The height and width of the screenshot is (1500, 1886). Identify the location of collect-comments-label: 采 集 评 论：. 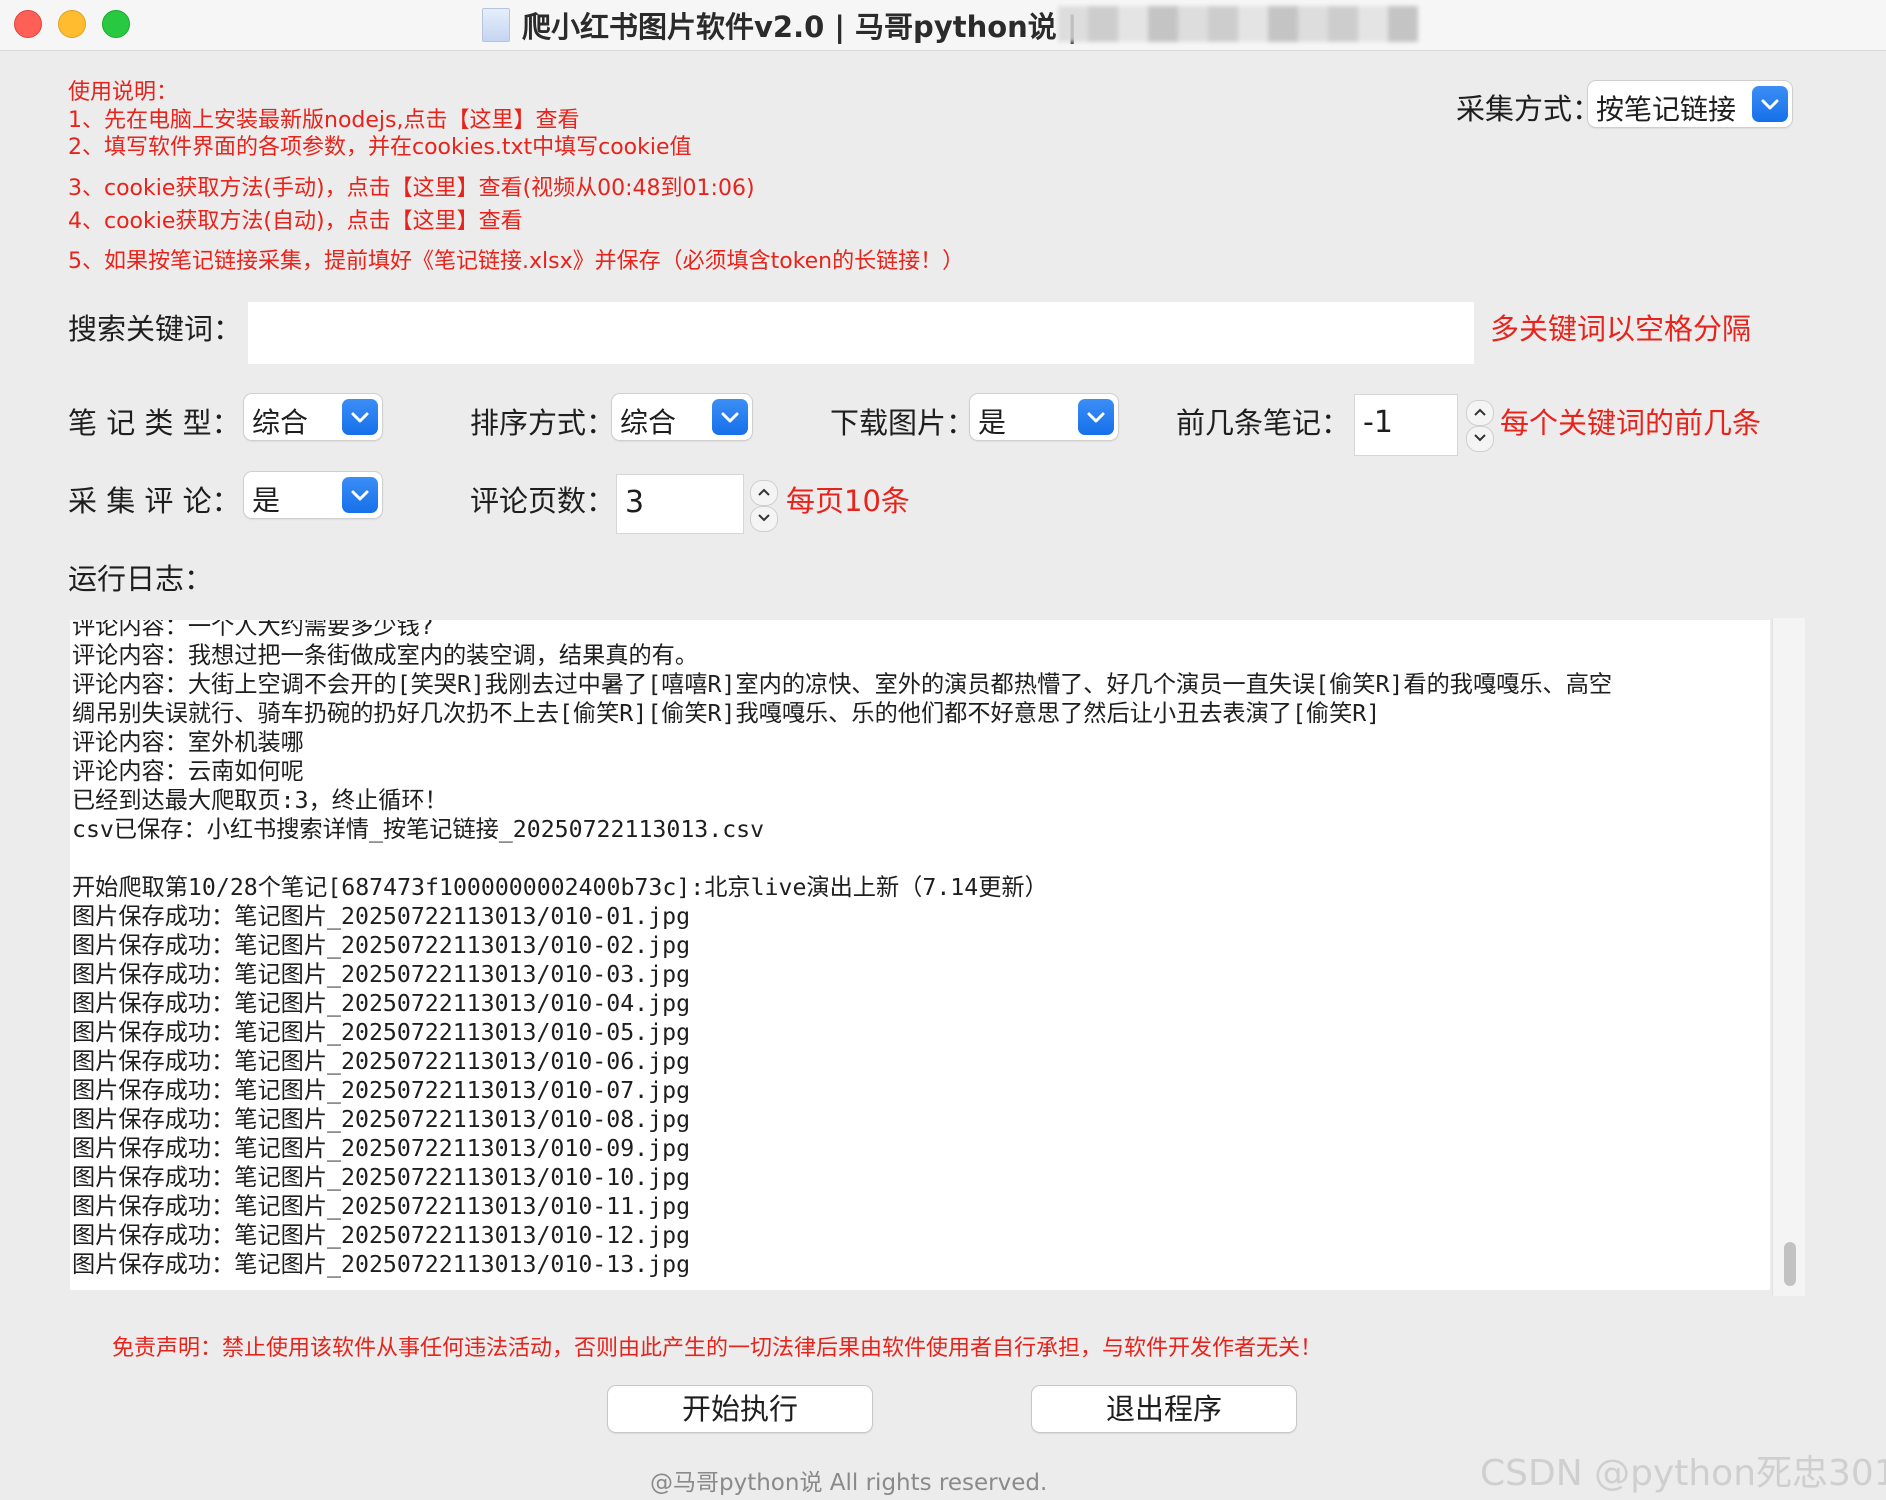
(154, 501).